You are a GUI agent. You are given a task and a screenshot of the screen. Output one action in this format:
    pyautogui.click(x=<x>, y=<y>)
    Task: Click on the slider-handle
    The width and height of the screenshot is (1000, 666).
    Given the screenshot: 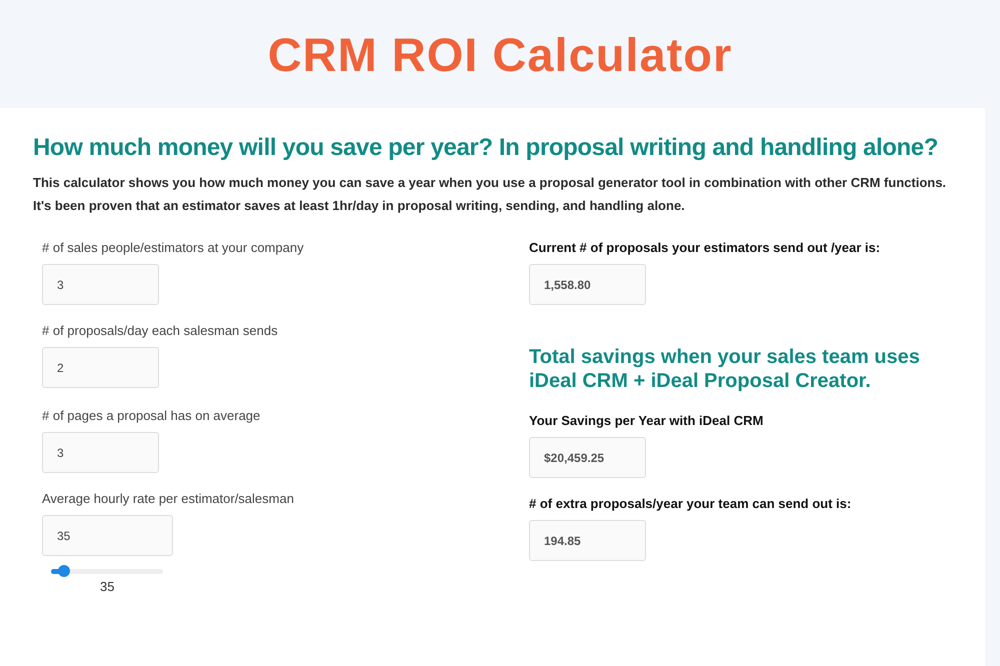 What is the action you would take?
    pyautogui.click(x=64, y=571)
    